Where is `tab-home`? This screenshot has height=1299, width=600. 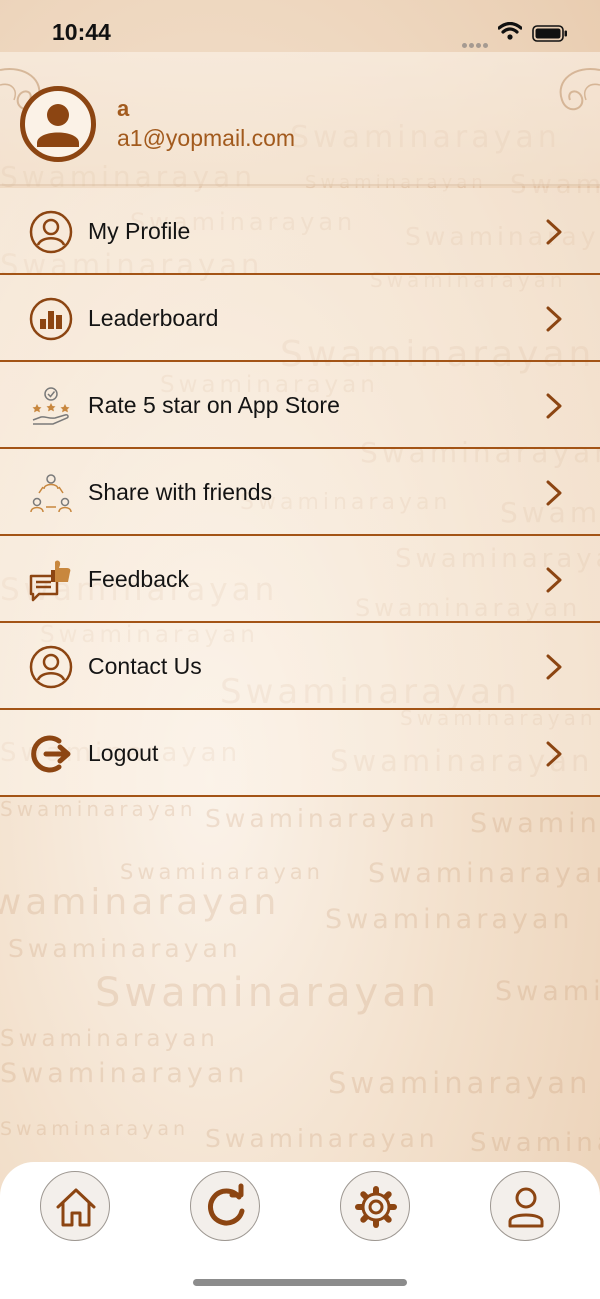
tab-home is located at coordinates (75, 1206).